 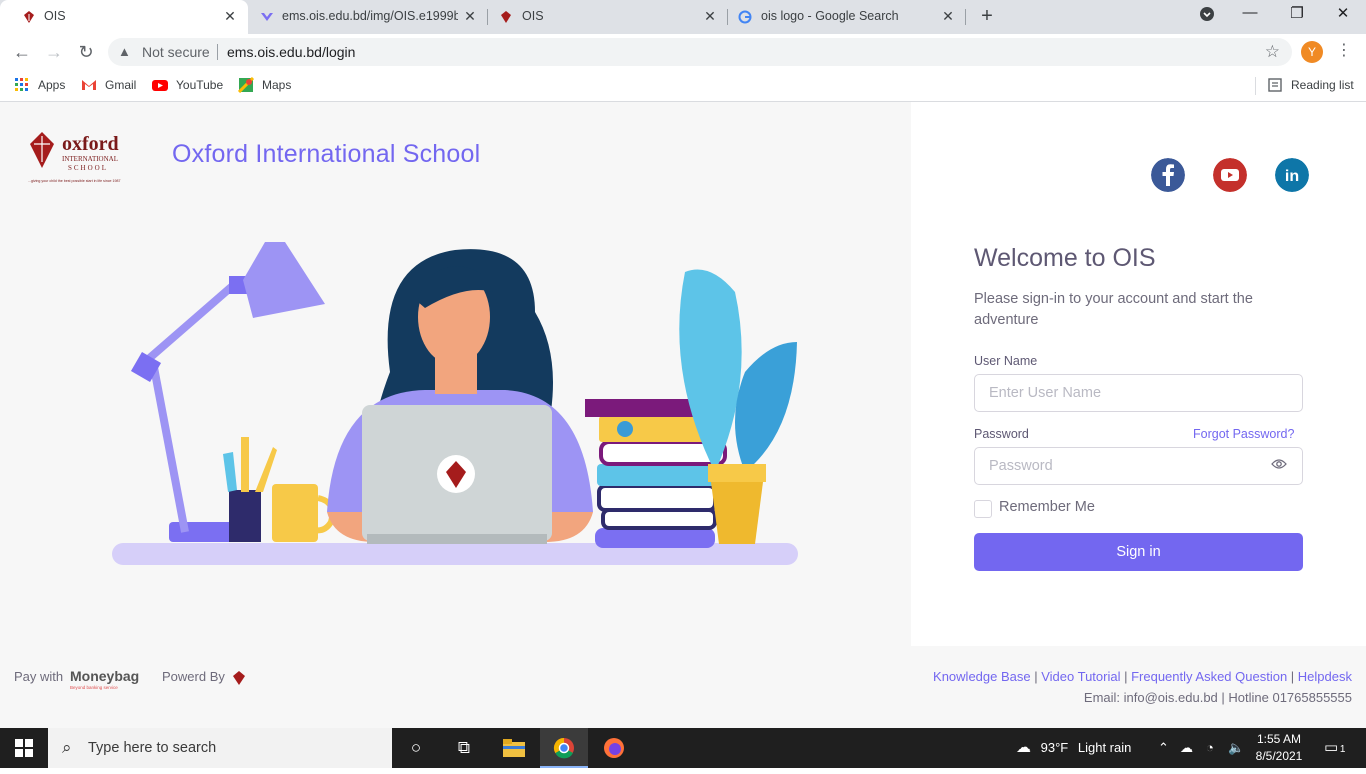 I want to click on tab-title: ois logo - Google Search, so click(x=830, y=16).